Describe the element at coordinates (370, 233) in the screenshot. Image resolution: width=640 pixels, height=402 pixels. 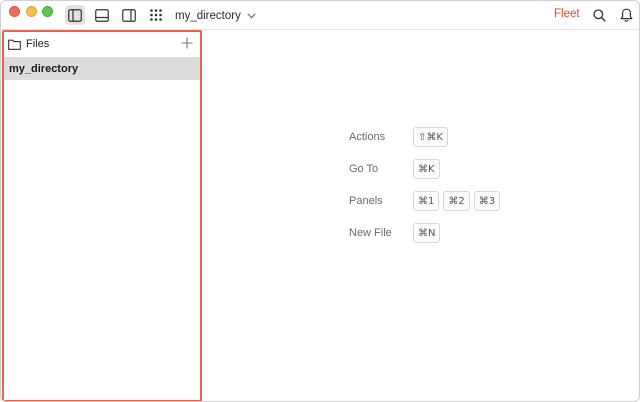
I see `hint-label: New File` at that location.